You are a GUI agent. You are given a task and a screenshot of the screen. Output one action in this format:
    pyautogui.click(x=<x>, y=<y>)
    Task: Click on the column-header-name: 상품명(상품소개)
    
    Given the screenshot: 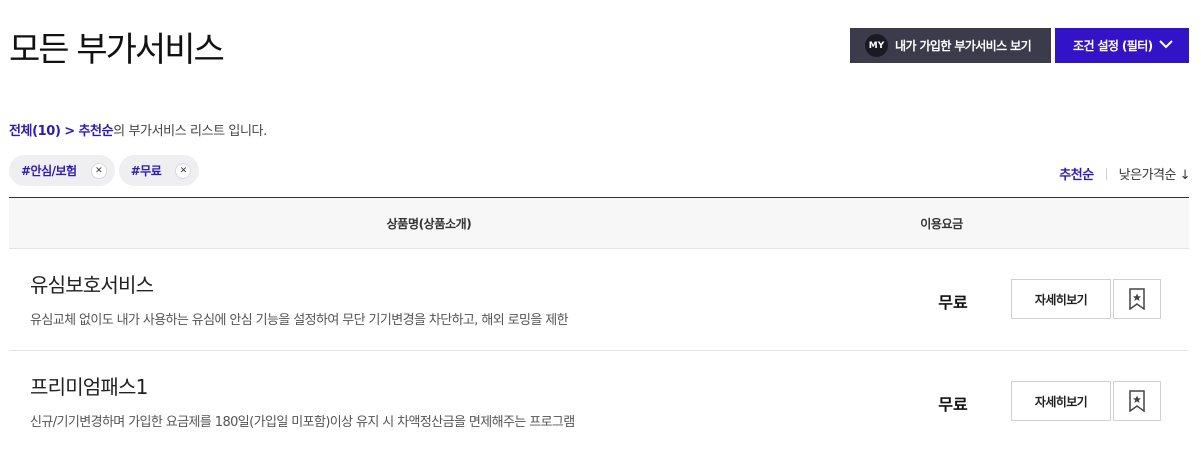 What is the action you would take?
    pyautogui.click(x=429, y=224)
    